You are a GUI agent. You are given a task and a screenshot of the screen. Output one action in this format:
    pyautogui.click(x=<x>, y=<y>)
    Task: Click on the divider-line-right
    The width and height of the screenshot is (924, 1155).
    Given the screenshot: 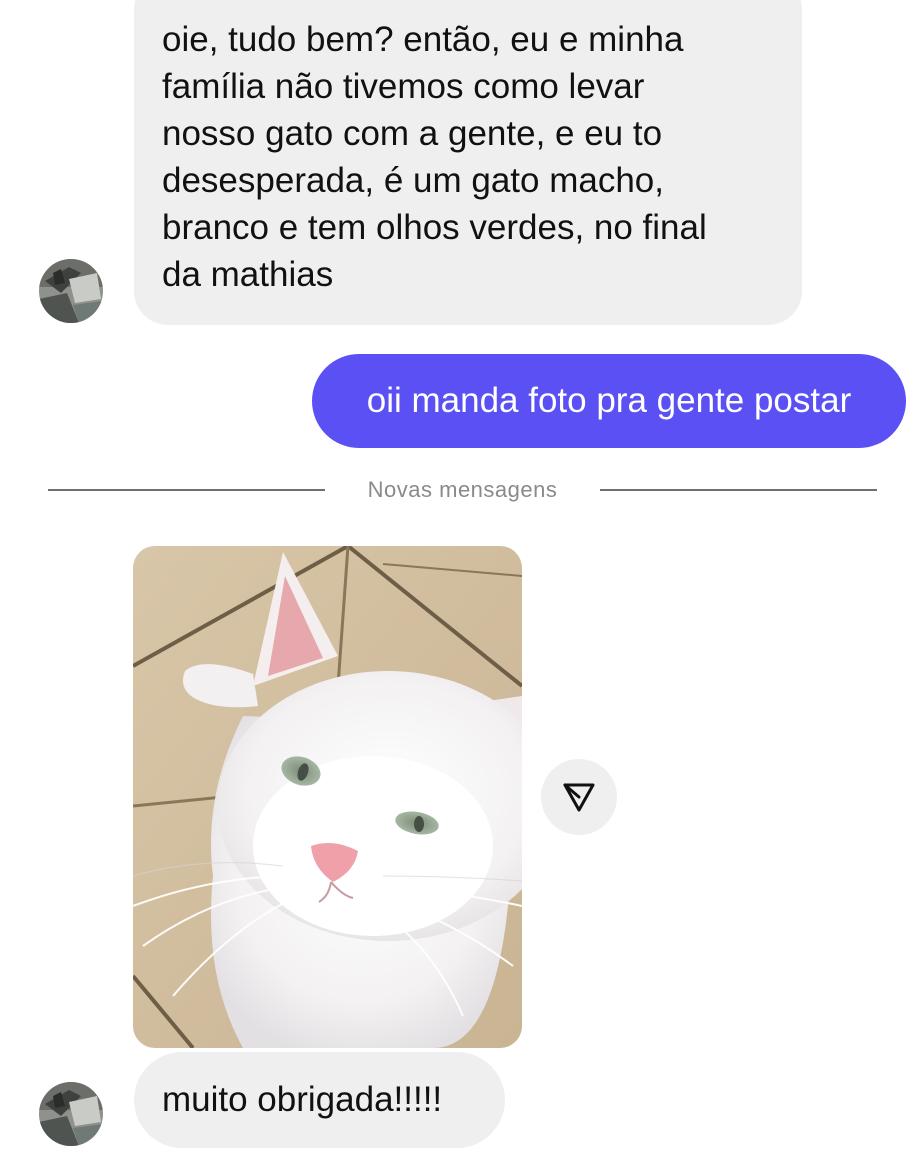 What is the action you would take?
    pyautogui.click(x=738, y=490)
    